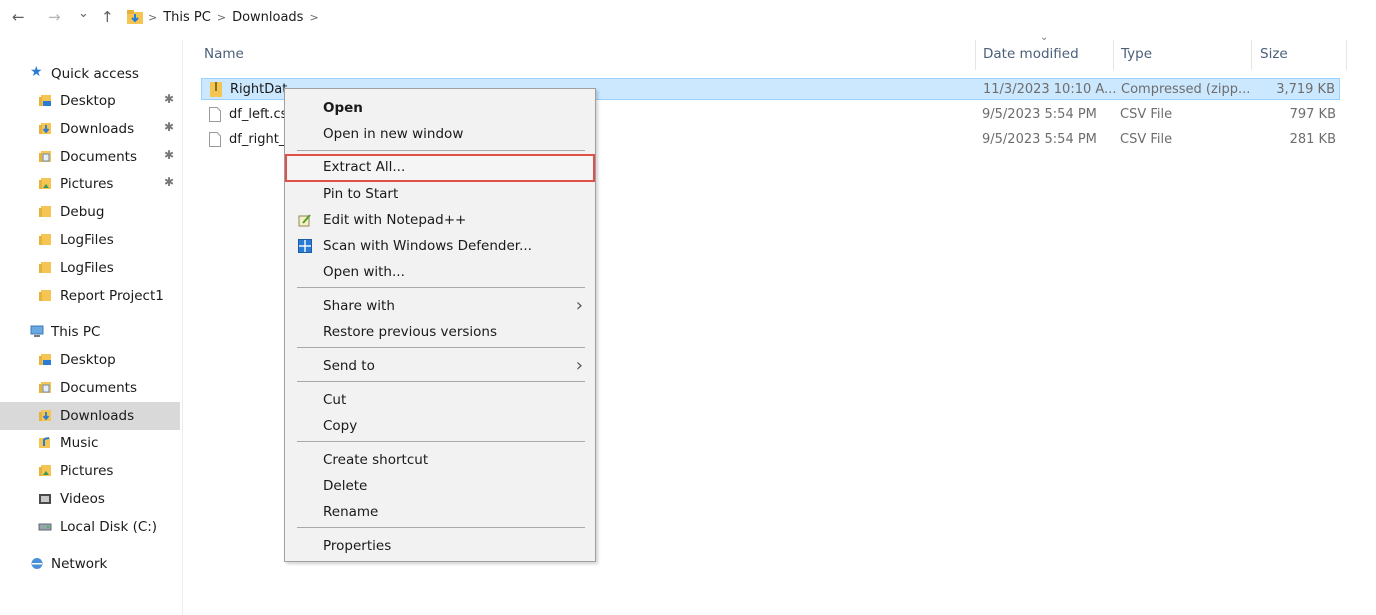 Image resolution: width=1376 pixels, height=615 pixels. What do you see at coordinates (440, 306) in the screenshot?
I see `menu-item-share-with: Share with ›` at bounding box center [440, 306].